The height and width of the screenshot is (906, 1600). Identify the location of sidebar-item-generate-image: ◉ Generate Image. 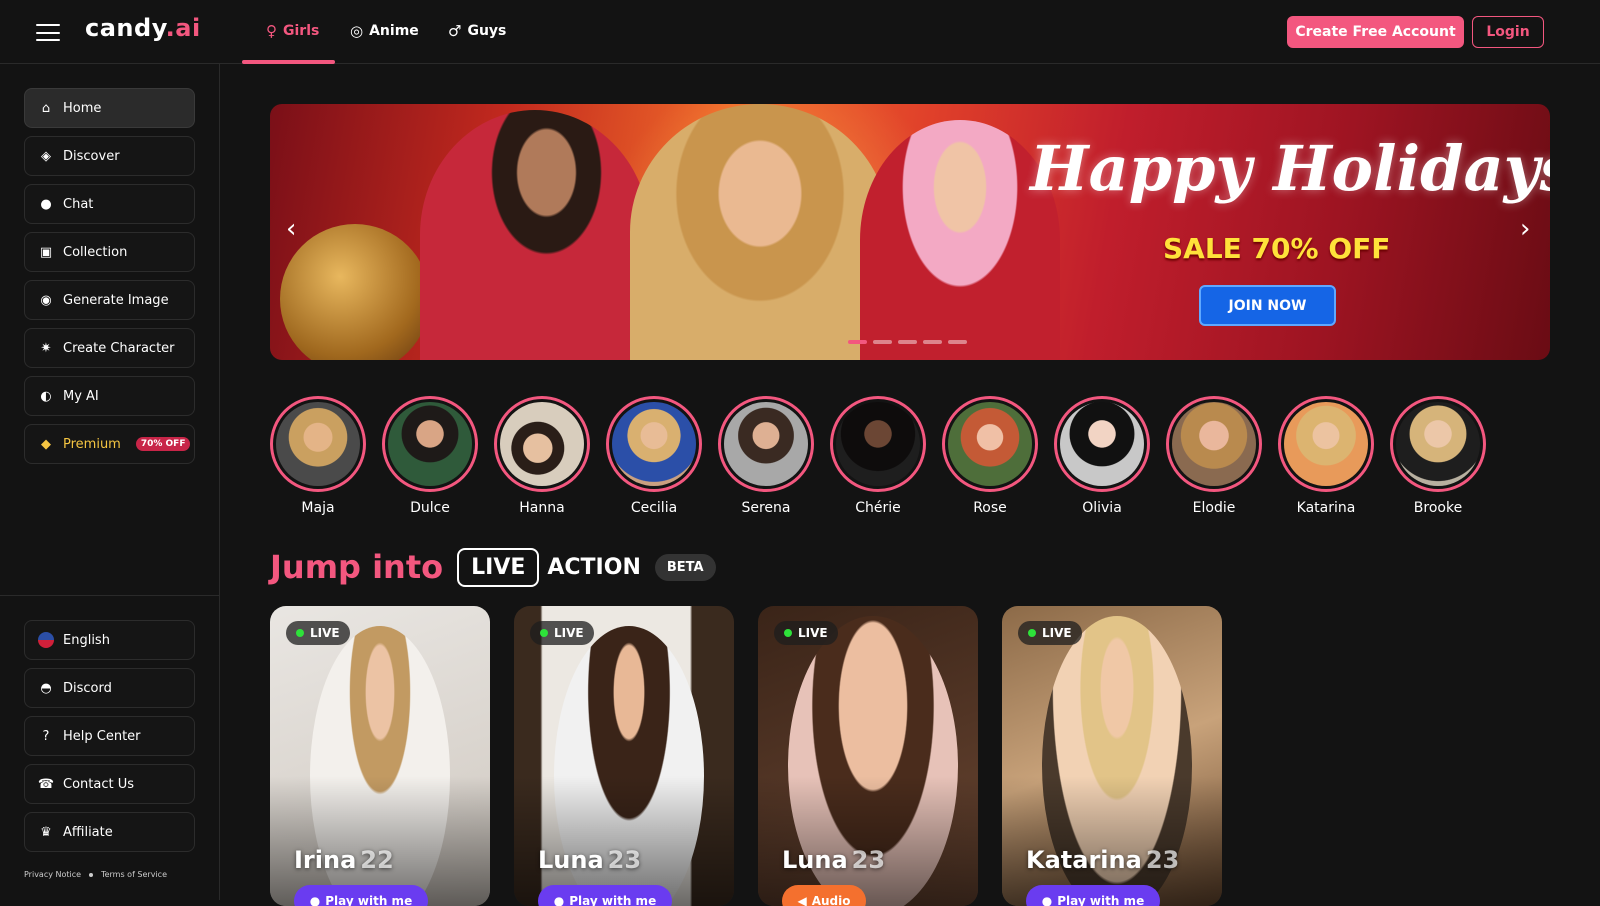
(109, 300).